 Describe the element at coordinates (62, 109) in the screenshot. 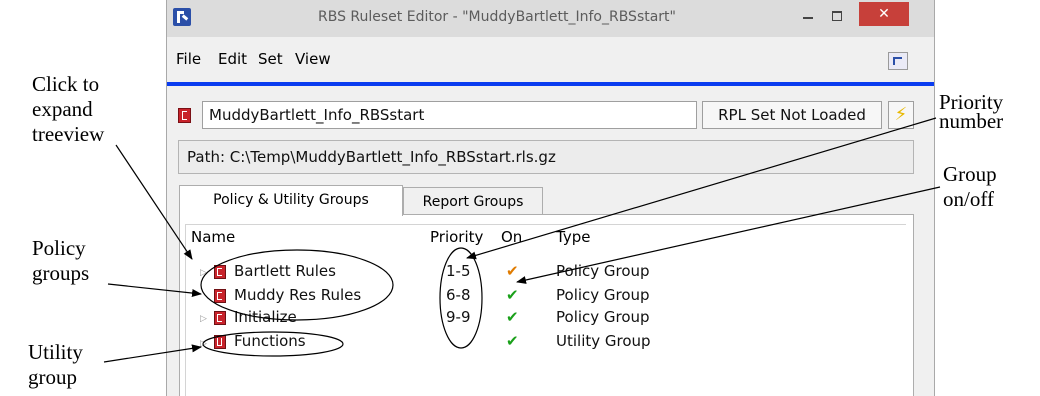

I see `annotation-line: expand` at that location.